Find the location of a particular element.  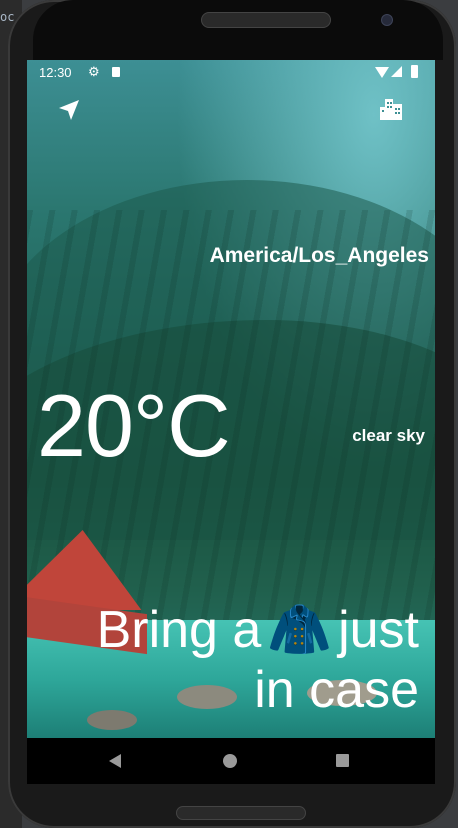

battery-icon is located at coordinates (414, 71).